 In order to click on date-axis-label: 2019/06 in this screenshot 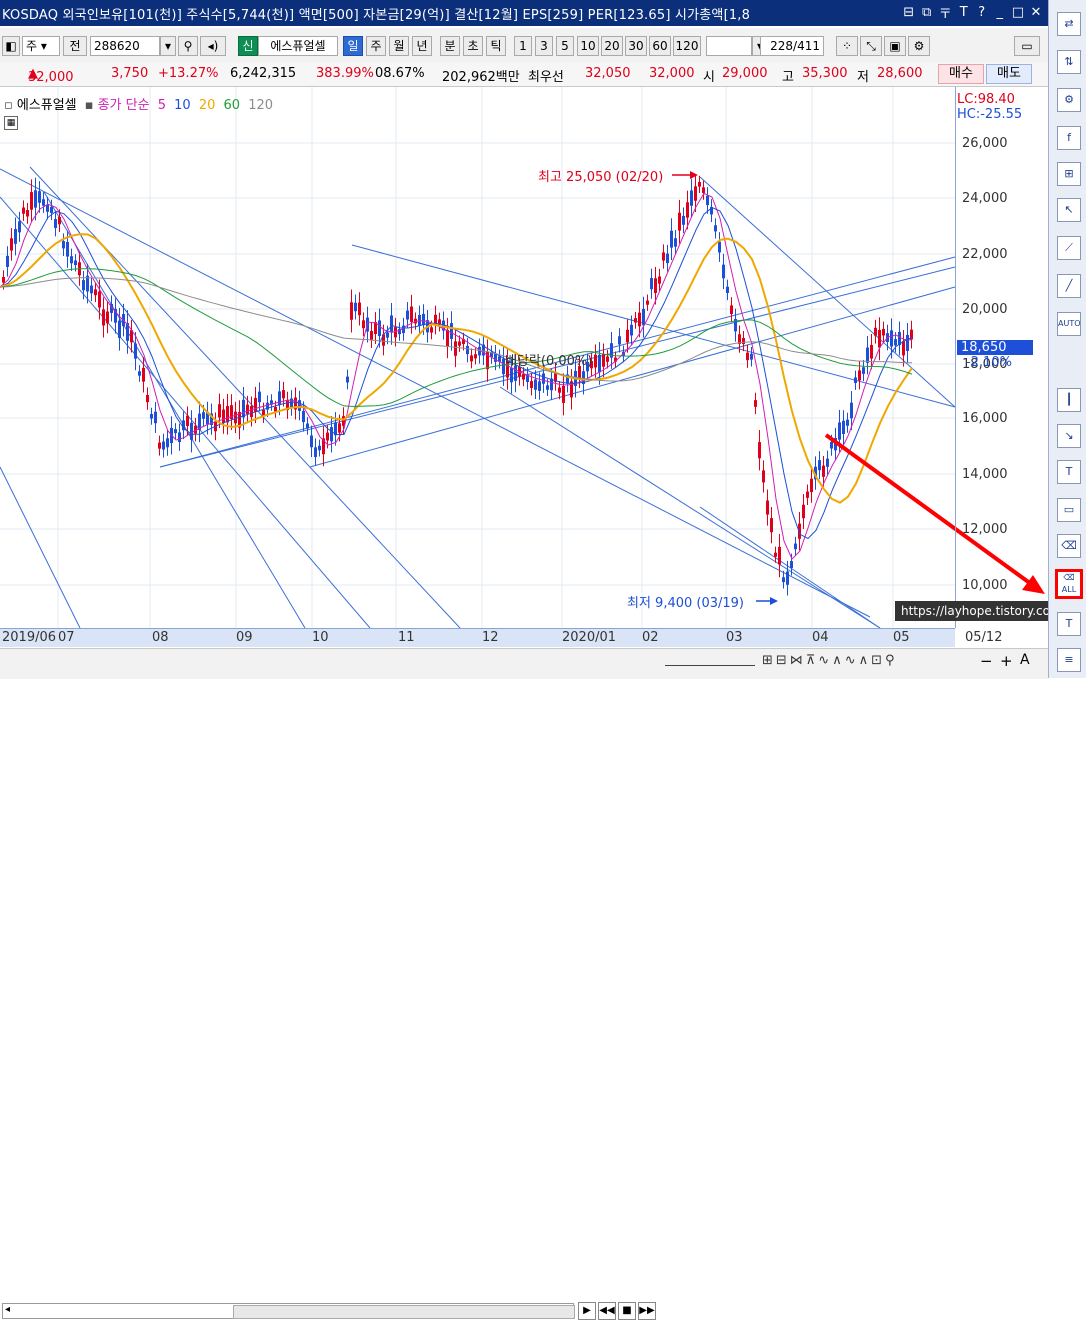, I will do `click(29, 637)`.